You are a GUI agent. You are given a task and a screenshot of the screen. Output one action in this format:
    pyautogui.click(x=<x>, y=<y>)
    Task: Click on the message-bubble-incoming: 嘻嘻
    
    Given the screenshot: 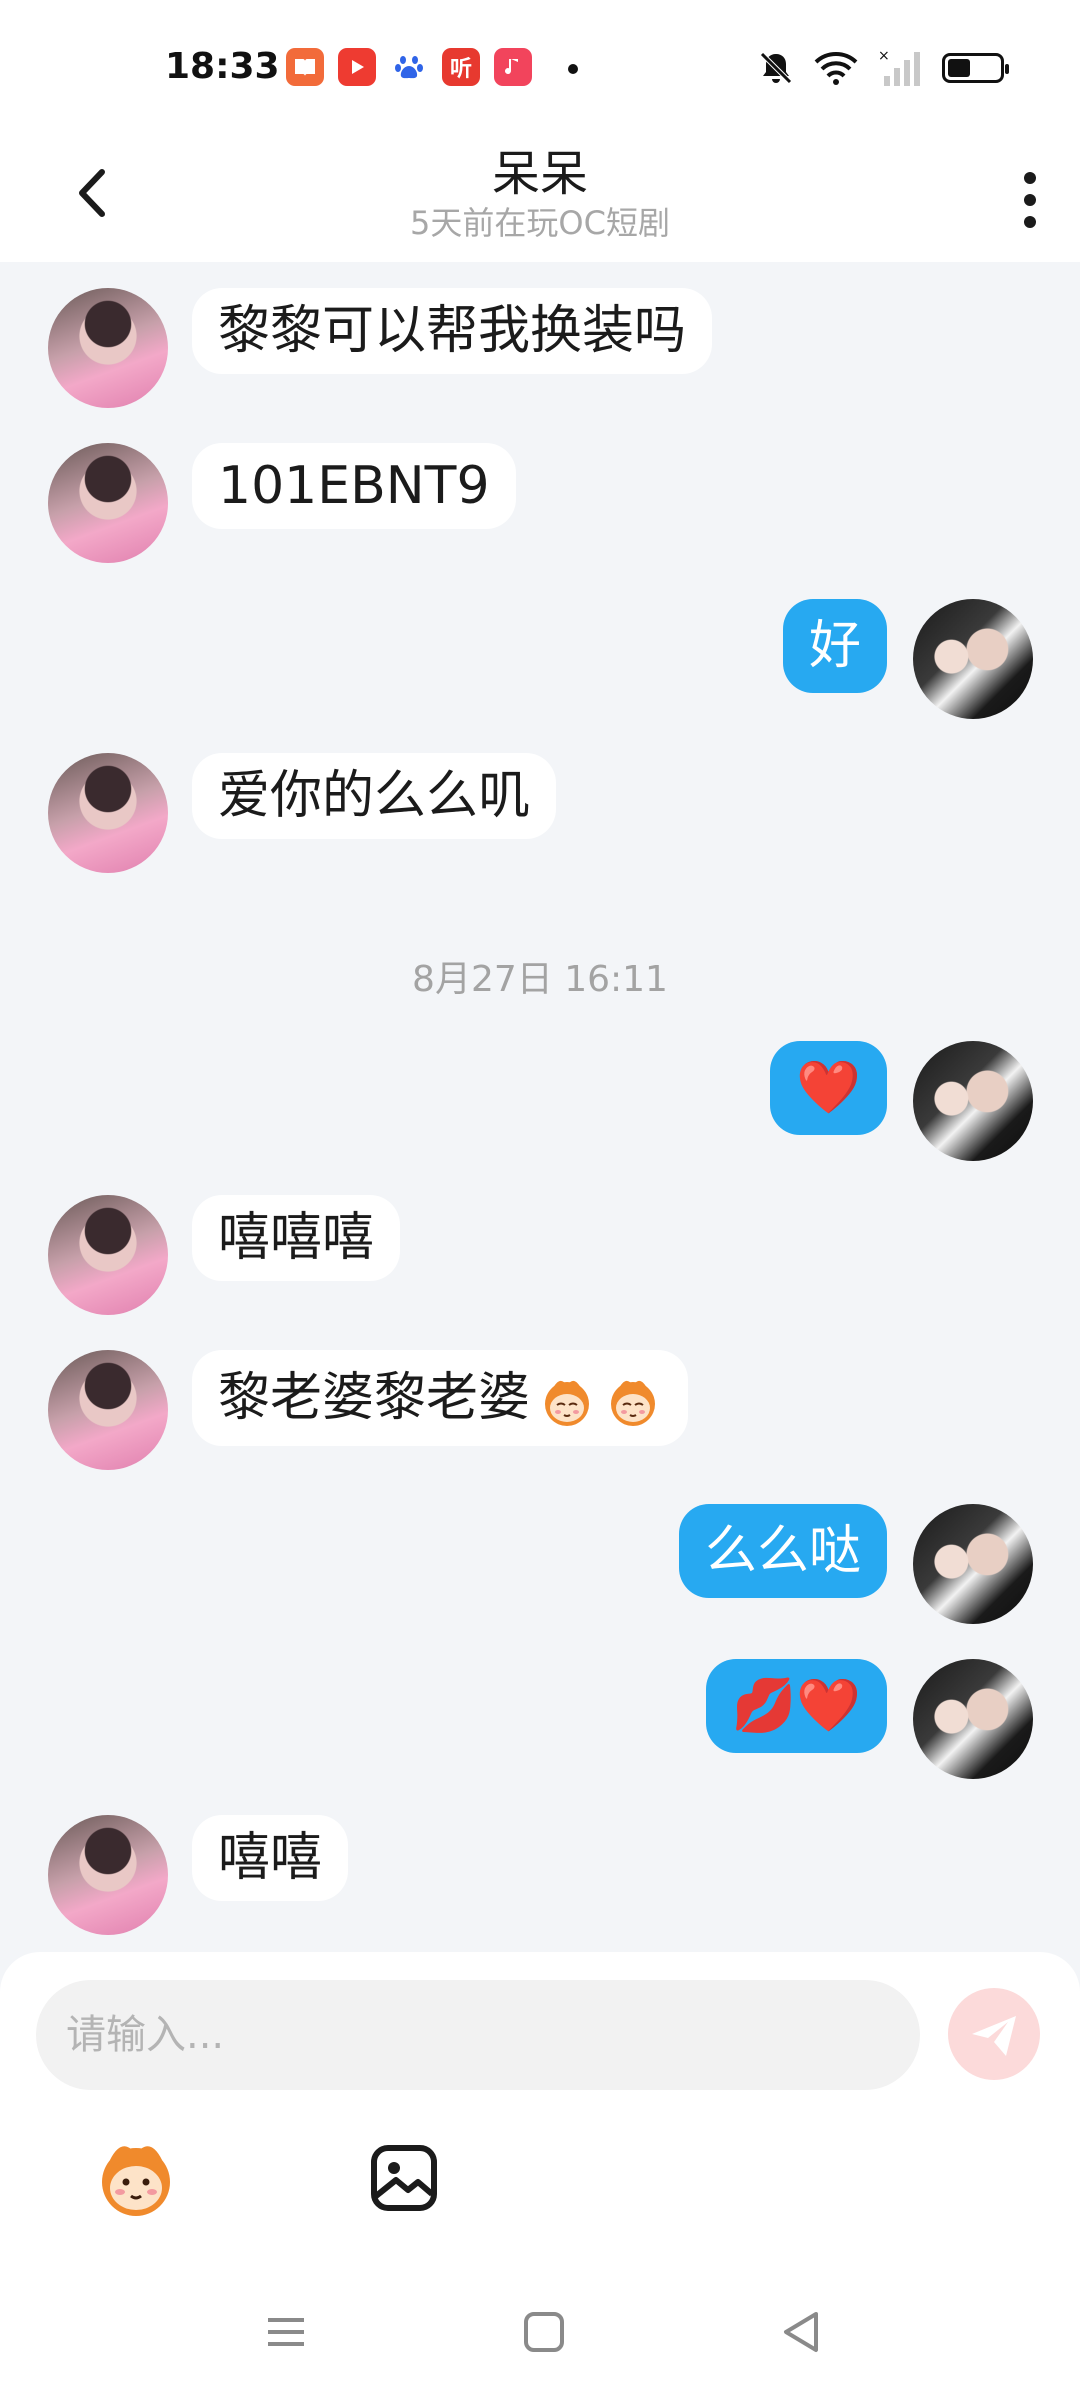 What is the action you would take?
    pyautogui.click(x=270, y=1858)
    